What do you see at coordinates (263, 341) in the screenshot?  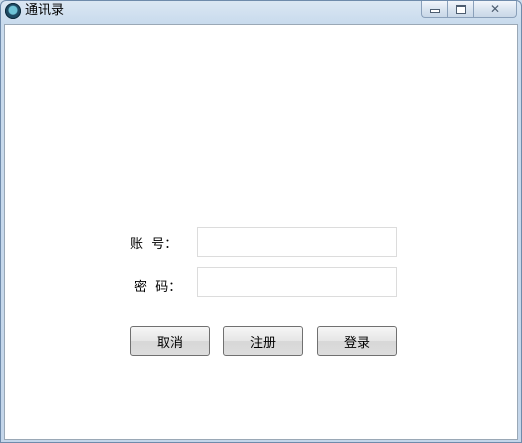 I see `register-button: 注册` at bounding box center [263, 341].